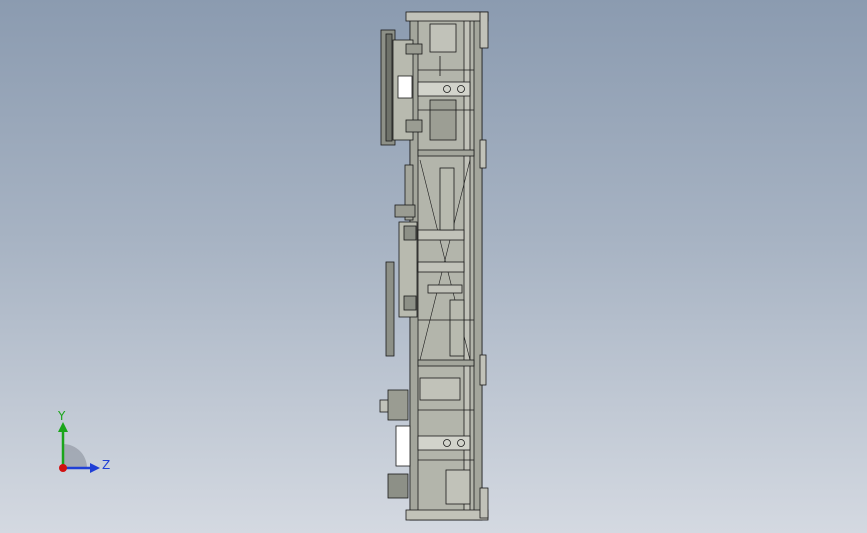  Describe the element at coordinates (447, 515) in the screenshot. I see `bottom-plate` at that location.